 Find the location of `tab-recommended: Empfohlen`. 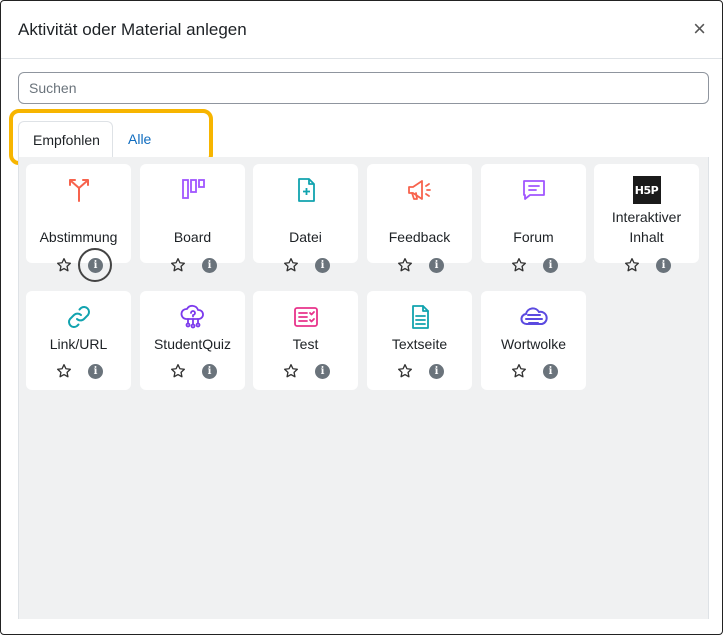

tab-recommended: Empfohlen is located at coordinates (65, 139).